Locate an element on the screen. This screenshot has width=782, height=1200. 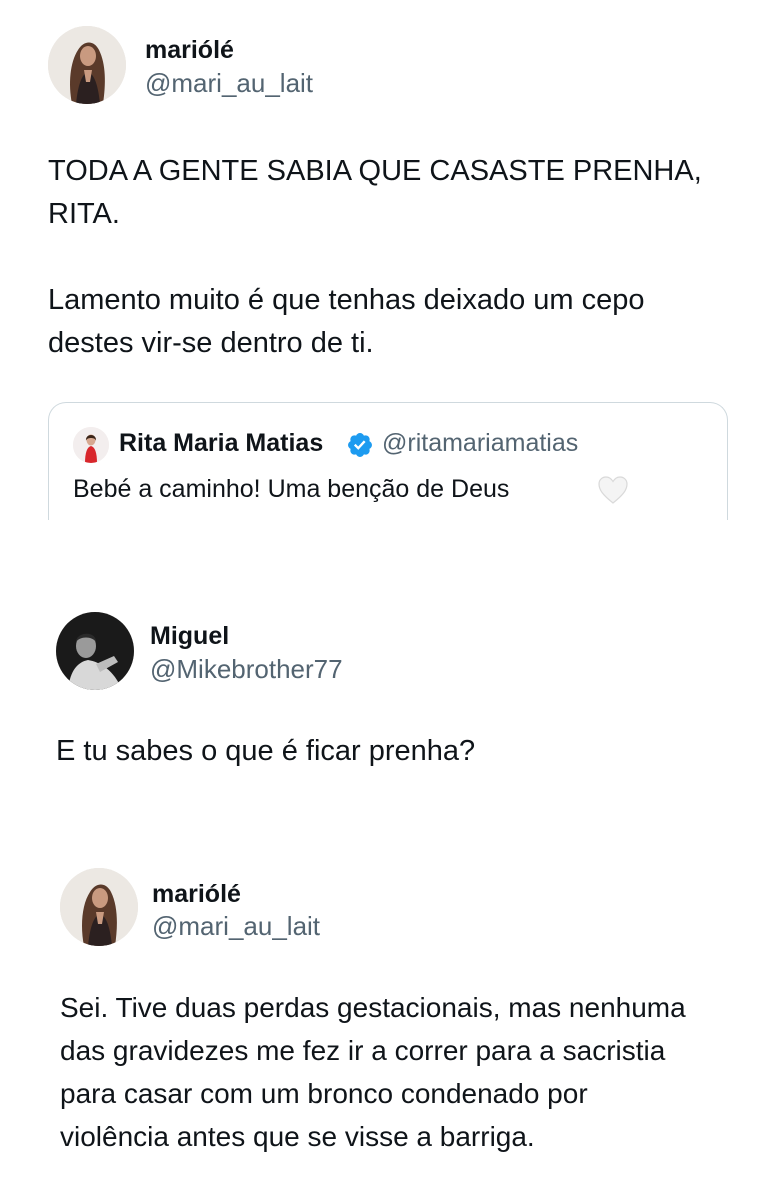
quoted-tweet-text: Bebé a caminho! Uma benção de Deus is located at coordinates (291, 489).